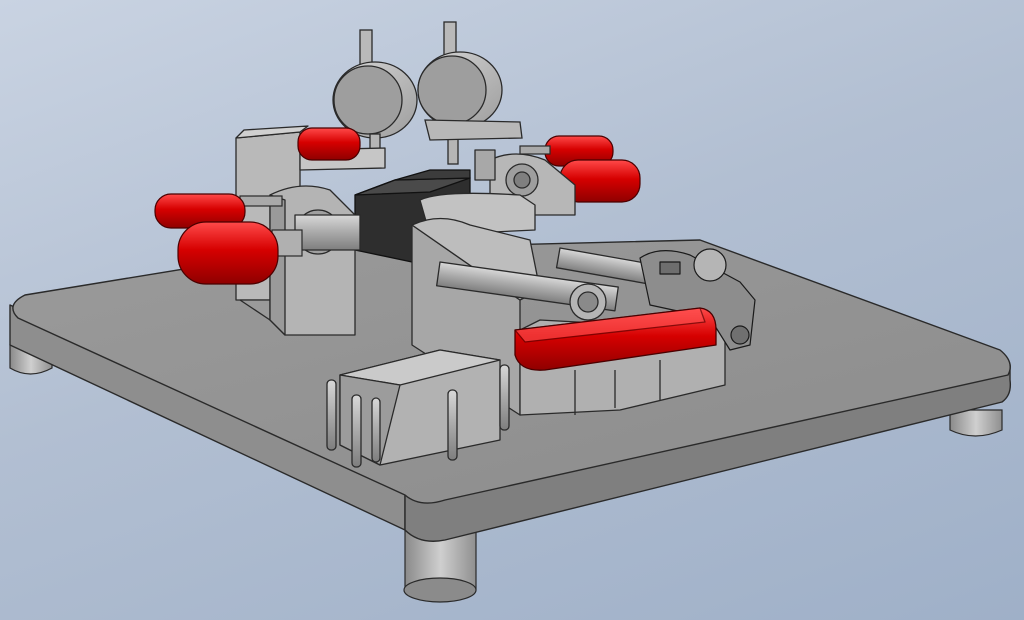  Describe the element at coordinates (329, 144) in the screenshot. I see `handle-rear-left` at that location.